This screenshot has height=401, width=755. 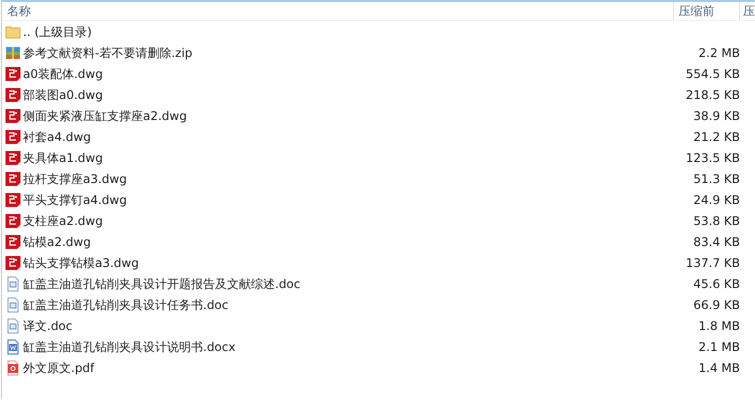 I want to click on file-name: 平头支撑钉a4.dwg, so click(x=75, y=199).